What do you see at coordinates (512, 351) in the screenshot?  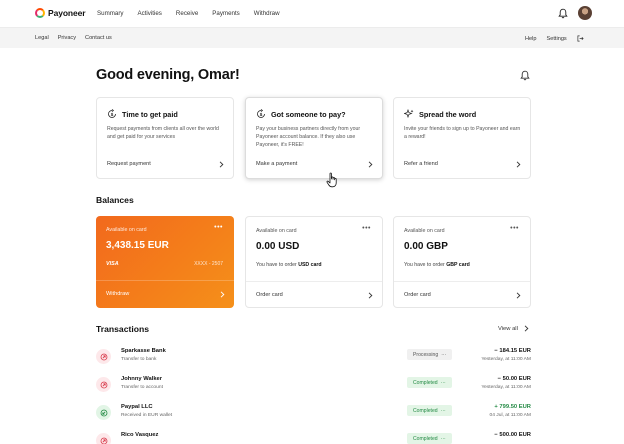 I see `transaction-amount: − 184.15 EUR` at bounding box center [512, 351].